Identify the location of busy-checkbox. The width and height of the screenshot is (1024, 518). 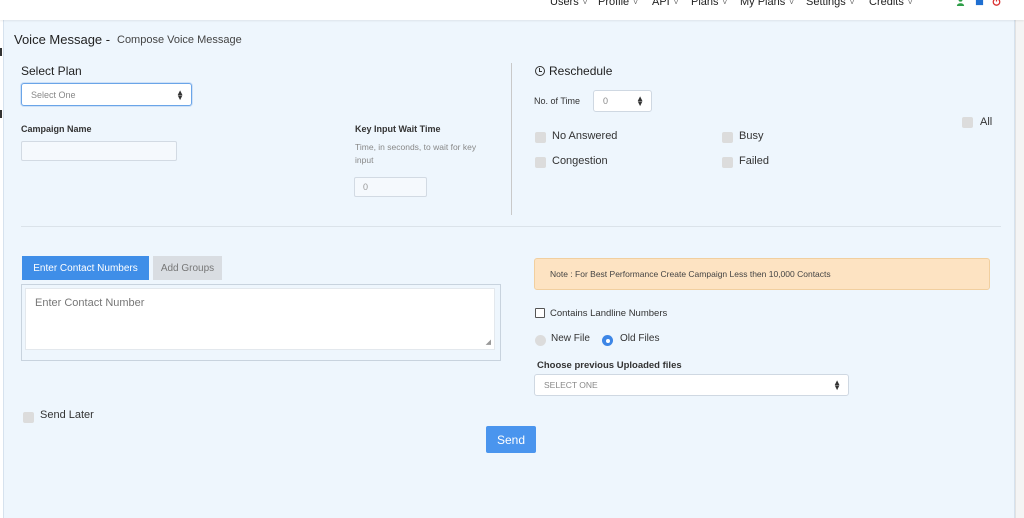
(727, 137).